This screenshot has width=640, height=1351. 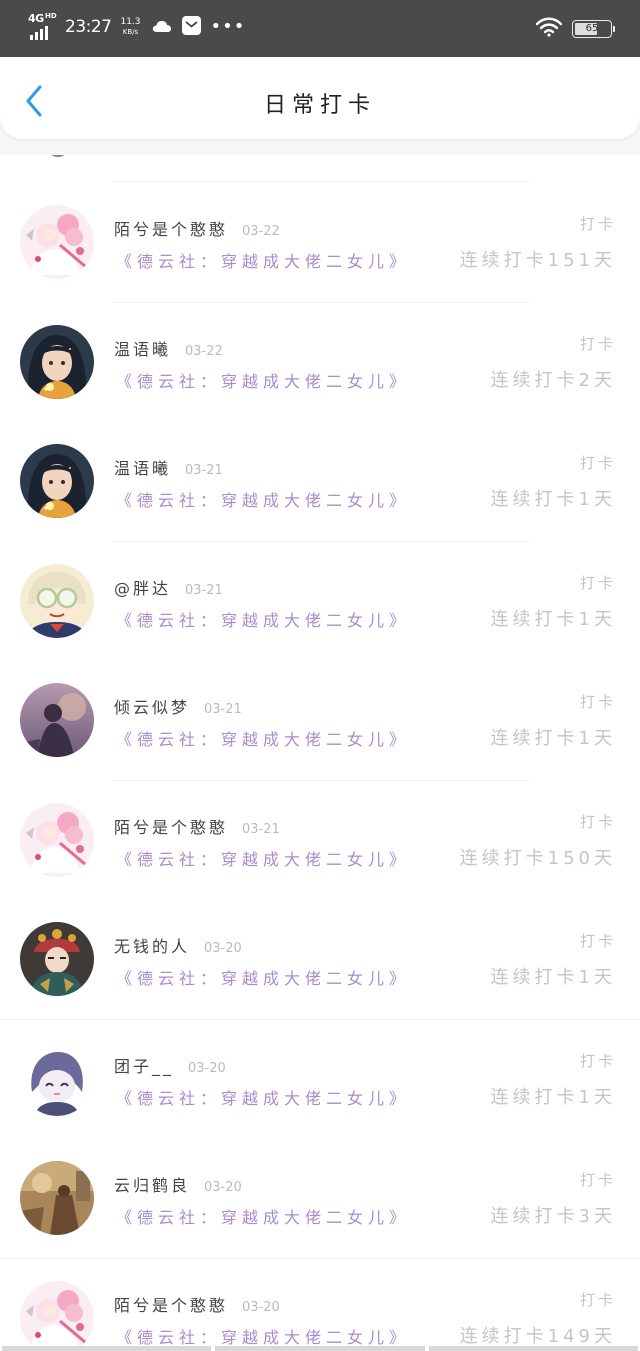 I want to click on checkin-row: @胖达 03-21 《德云社：穿越成大佬二女儿》 打卡连续打卡1天, so click(x=320, y=601).